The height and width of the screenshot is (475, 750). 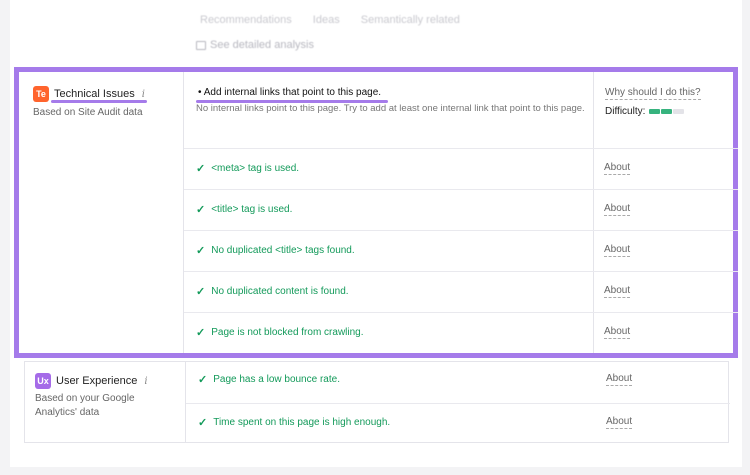 I want to click on category-header: Ux User Experience i, so click(x=91, y=381).